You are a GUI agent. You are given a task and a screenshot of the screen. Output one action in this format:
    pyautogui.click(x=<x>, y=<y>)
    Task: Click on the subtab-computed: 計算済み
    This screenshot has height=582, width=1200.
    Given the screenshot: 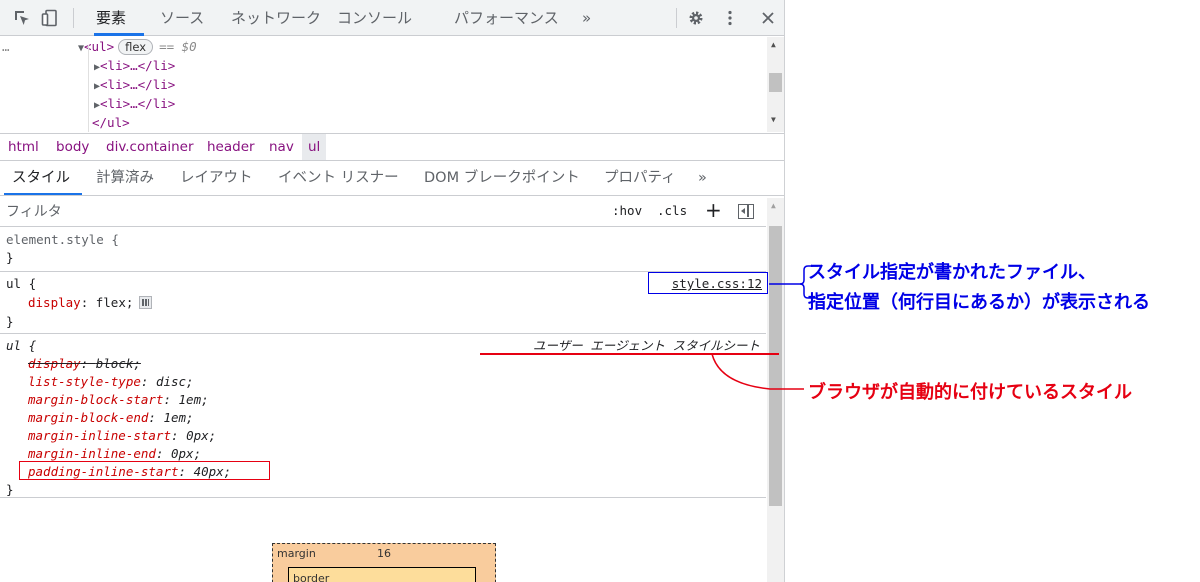 What is the action you would take?
    pyautogui.click(x=125, y=178)
    